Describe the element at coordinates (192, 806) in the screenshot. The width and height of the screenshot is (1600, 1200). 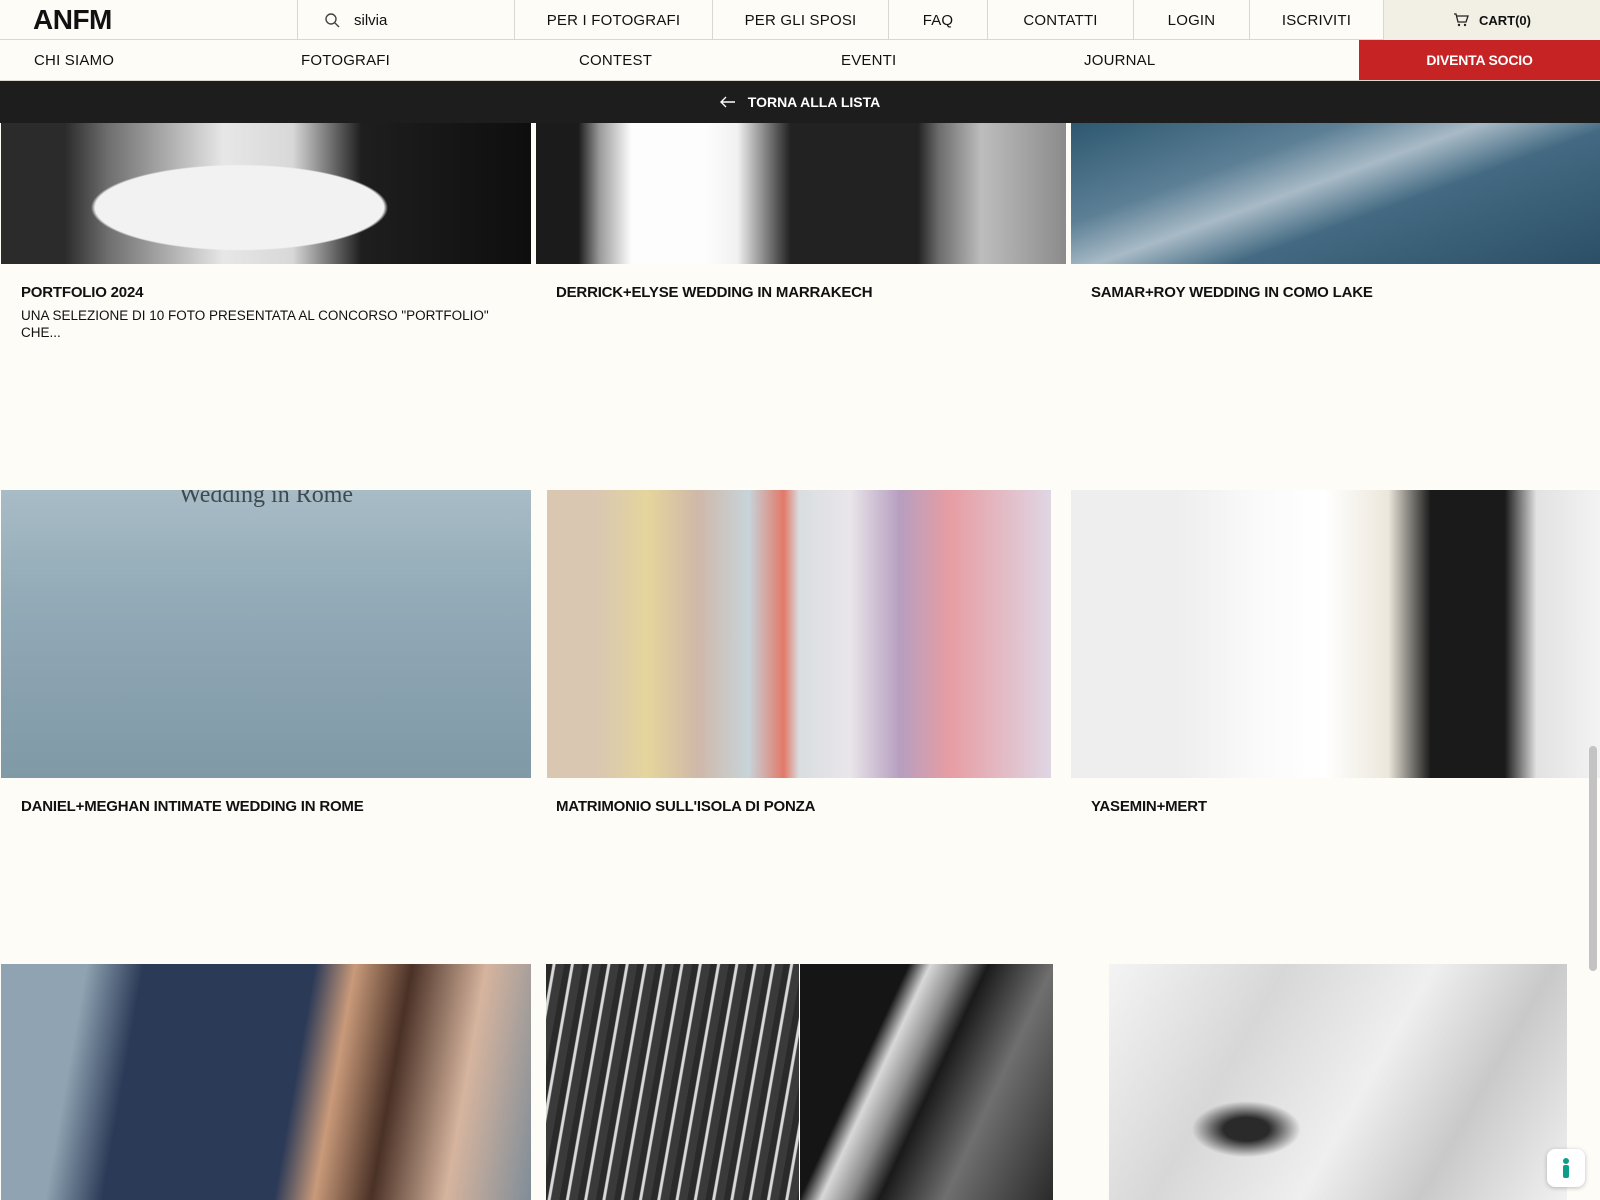
I see `card-title-daniel-meghan: DANIEL+MEGHAN INTIMATE WEDDING IN ROME` at that location.